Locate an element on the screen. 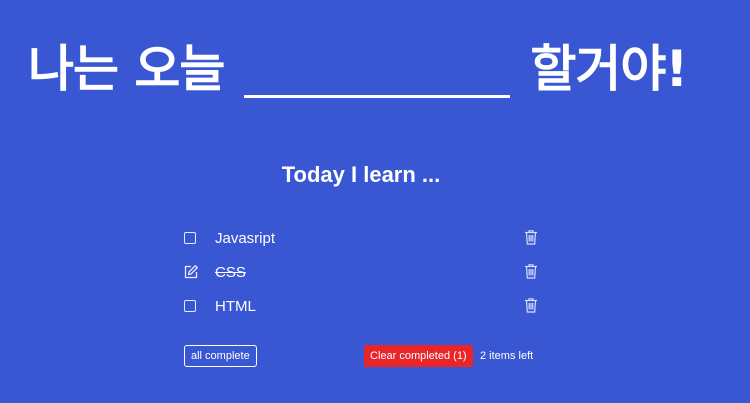 The height and width of the screenshot is (403, 750). clear-completed-button: Clear completed (1) is located at coordinates (418, 356).